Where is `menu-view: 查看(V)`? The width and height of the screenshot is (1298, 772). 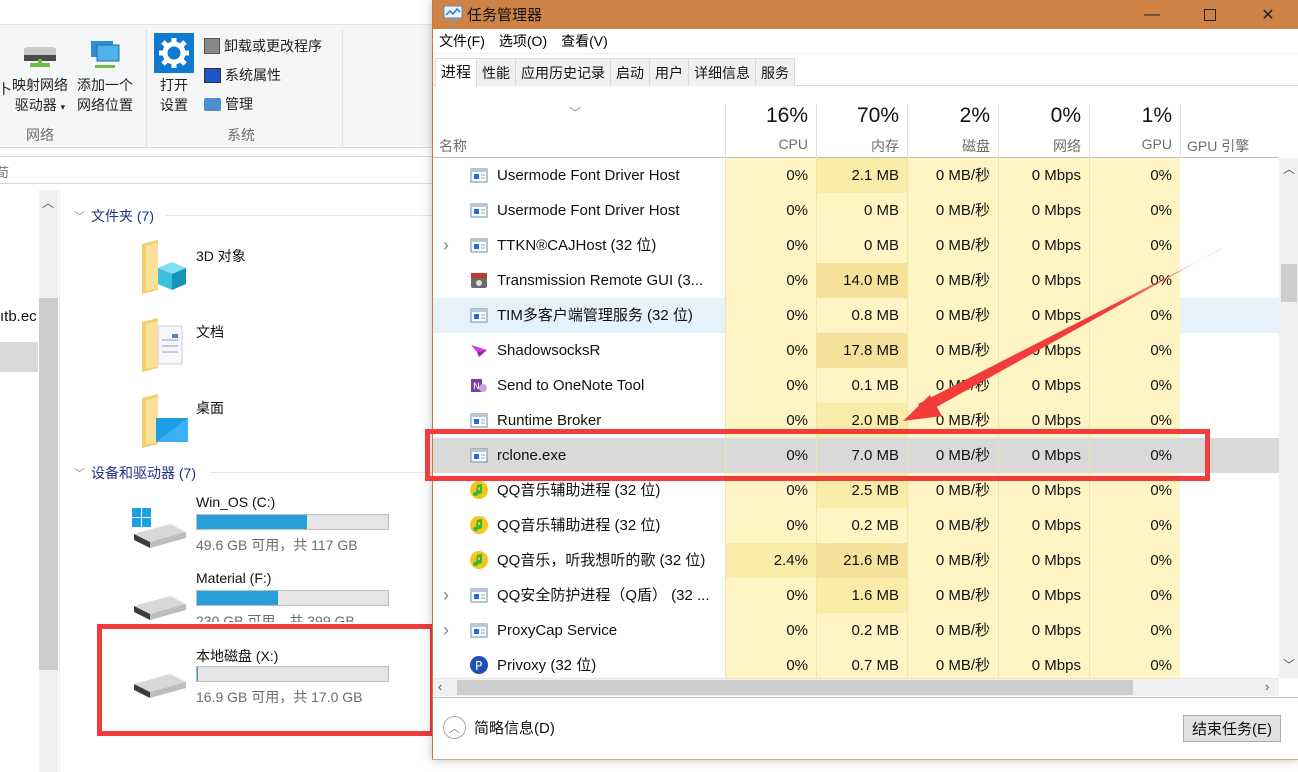
menu-view: 查看(V) is located at coordinates (584, 41).